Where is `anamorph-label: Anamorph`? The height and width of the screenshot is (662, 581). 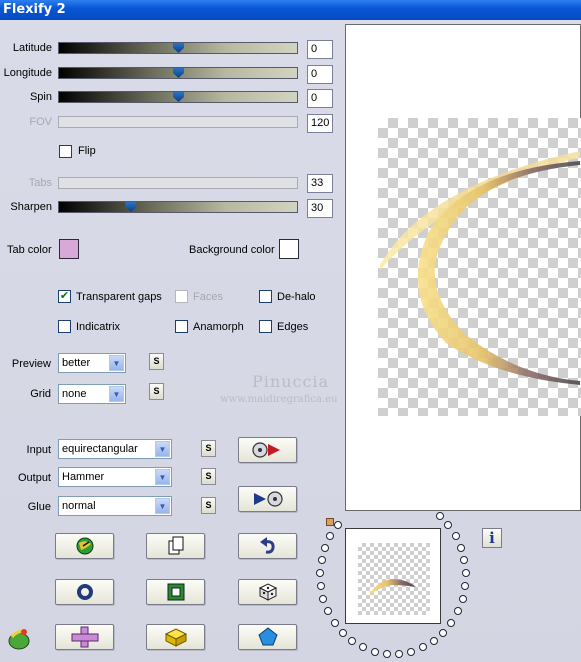
anamorph-label: Anamorph is located at coordinates (218, 327).